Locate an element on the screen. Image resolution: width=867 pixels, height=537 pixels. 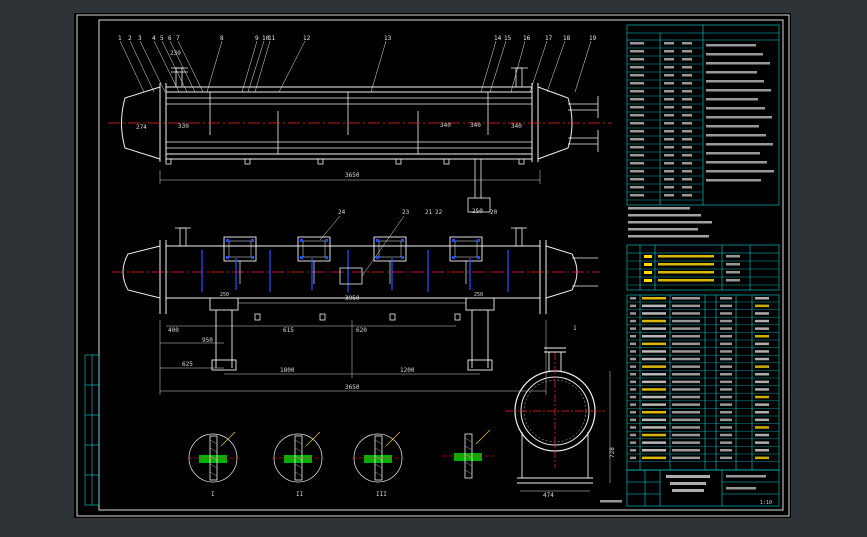
part-number-label: 9 is located at coordinates (257, 38).